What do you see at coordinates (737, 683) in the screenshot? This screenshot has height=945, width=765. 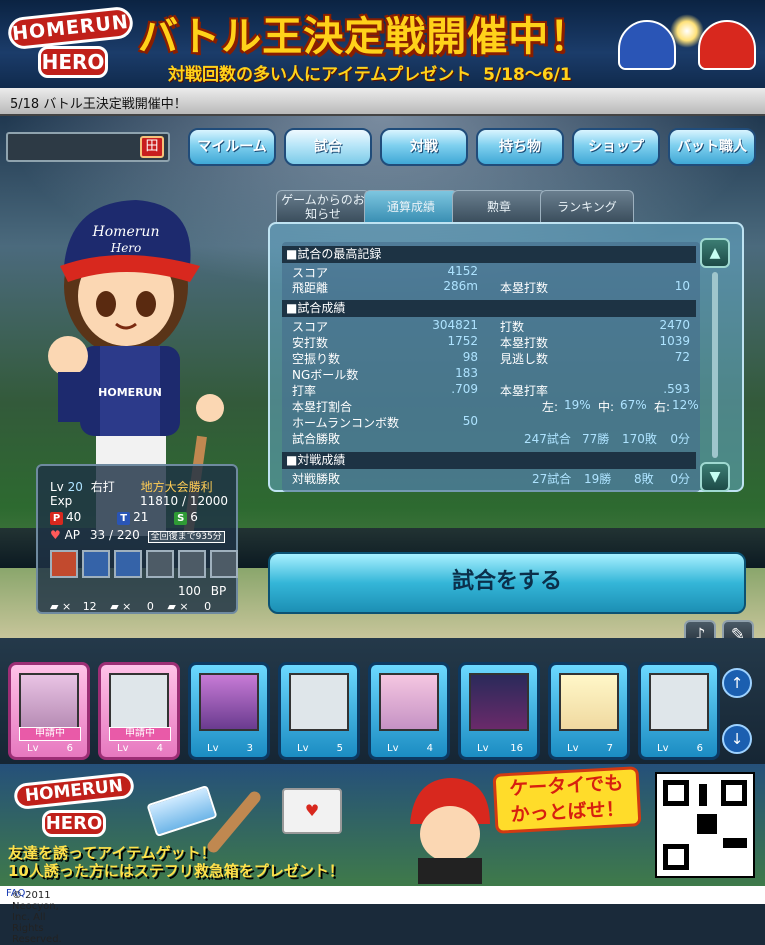 I see `friend-scroll-up-icon: ↑` at bounding box center [737, 683].